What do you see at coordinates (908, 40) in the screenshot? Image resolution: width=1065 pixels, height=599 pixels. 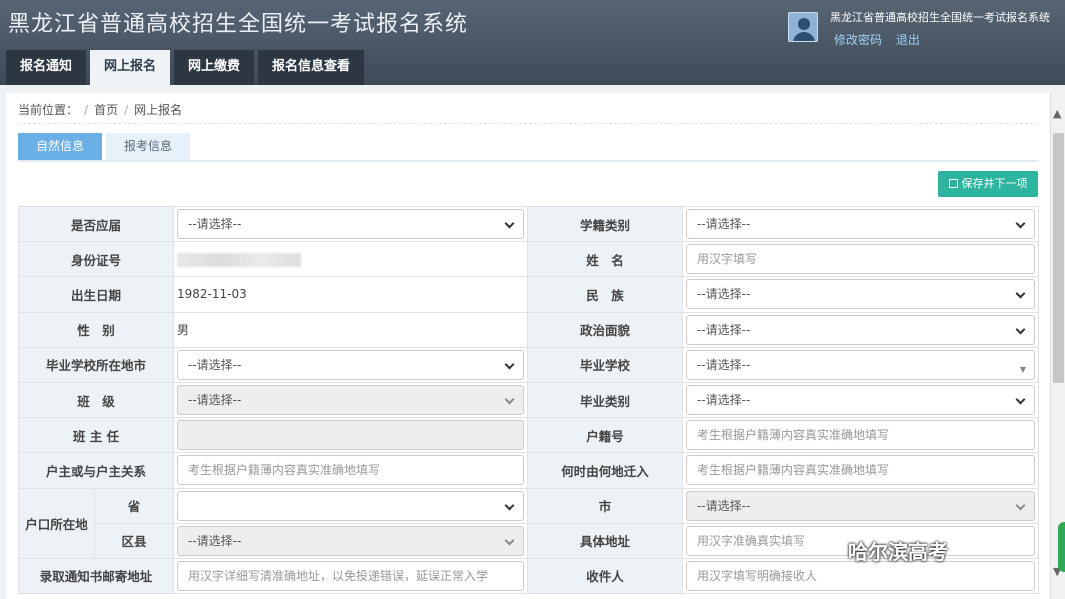 I see `logout-link: 退出` at bounding box center [908, 40].